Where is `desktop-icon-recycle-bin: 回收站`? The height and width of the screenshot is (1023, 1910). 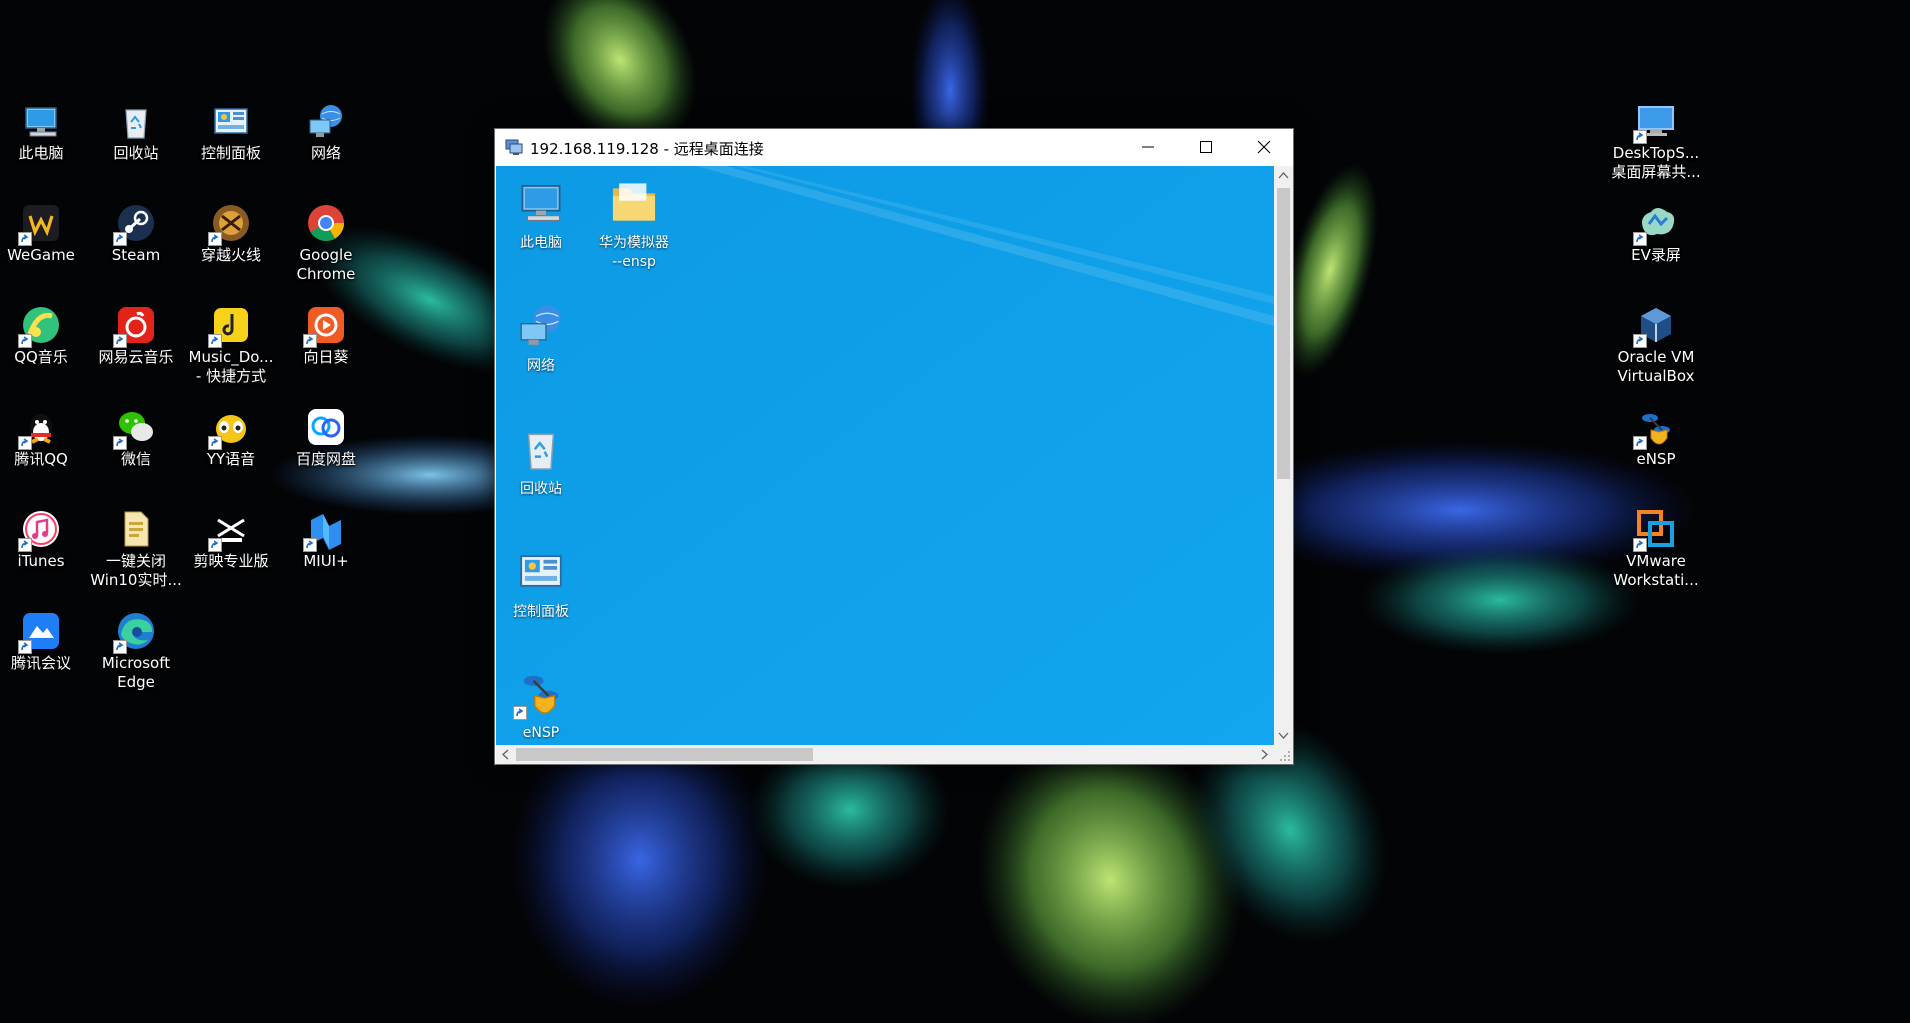 desktop-icon-recycle-bin: 回收站 is located at coordinates (136, 131).